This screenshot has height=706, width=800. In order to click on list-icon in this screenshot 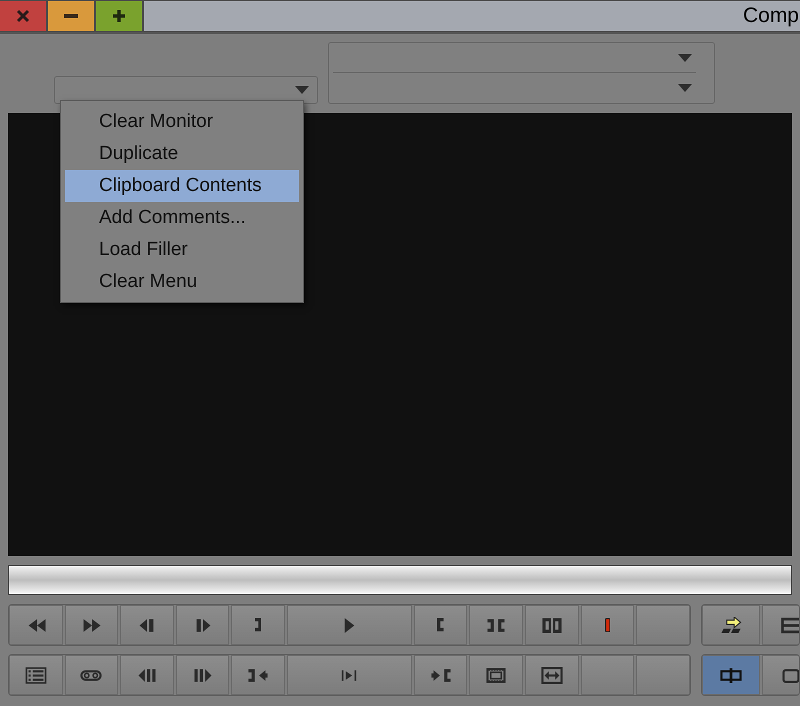, I will do `click(35, 675)`.